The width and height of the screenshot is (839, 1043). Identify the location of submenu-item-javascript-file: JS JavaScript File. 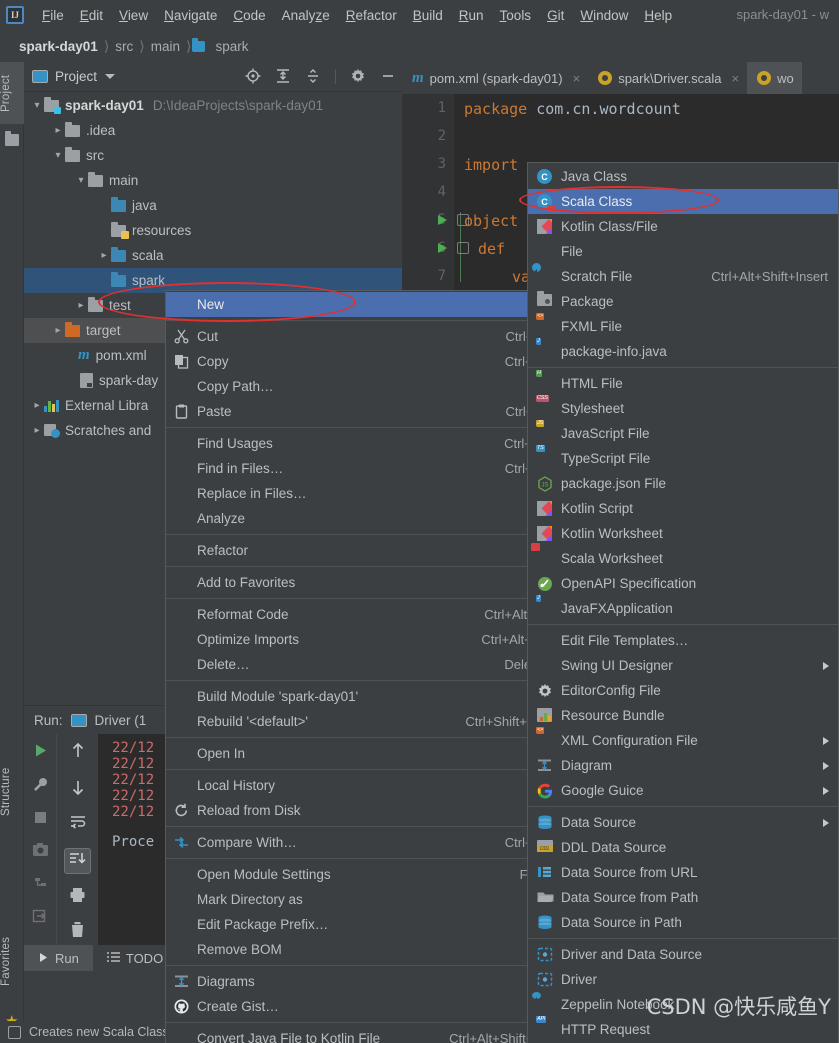
(683, 433).